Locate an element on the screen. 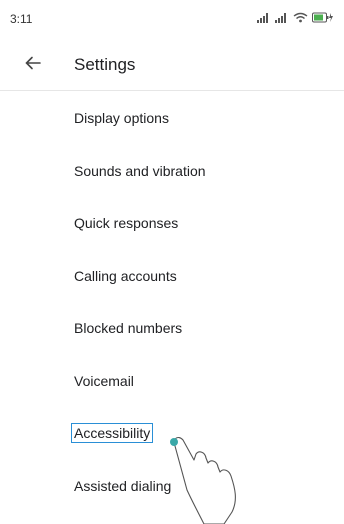 The height and width of the screenshot is (524, 344). back-button is located at coordinates (33, 65).